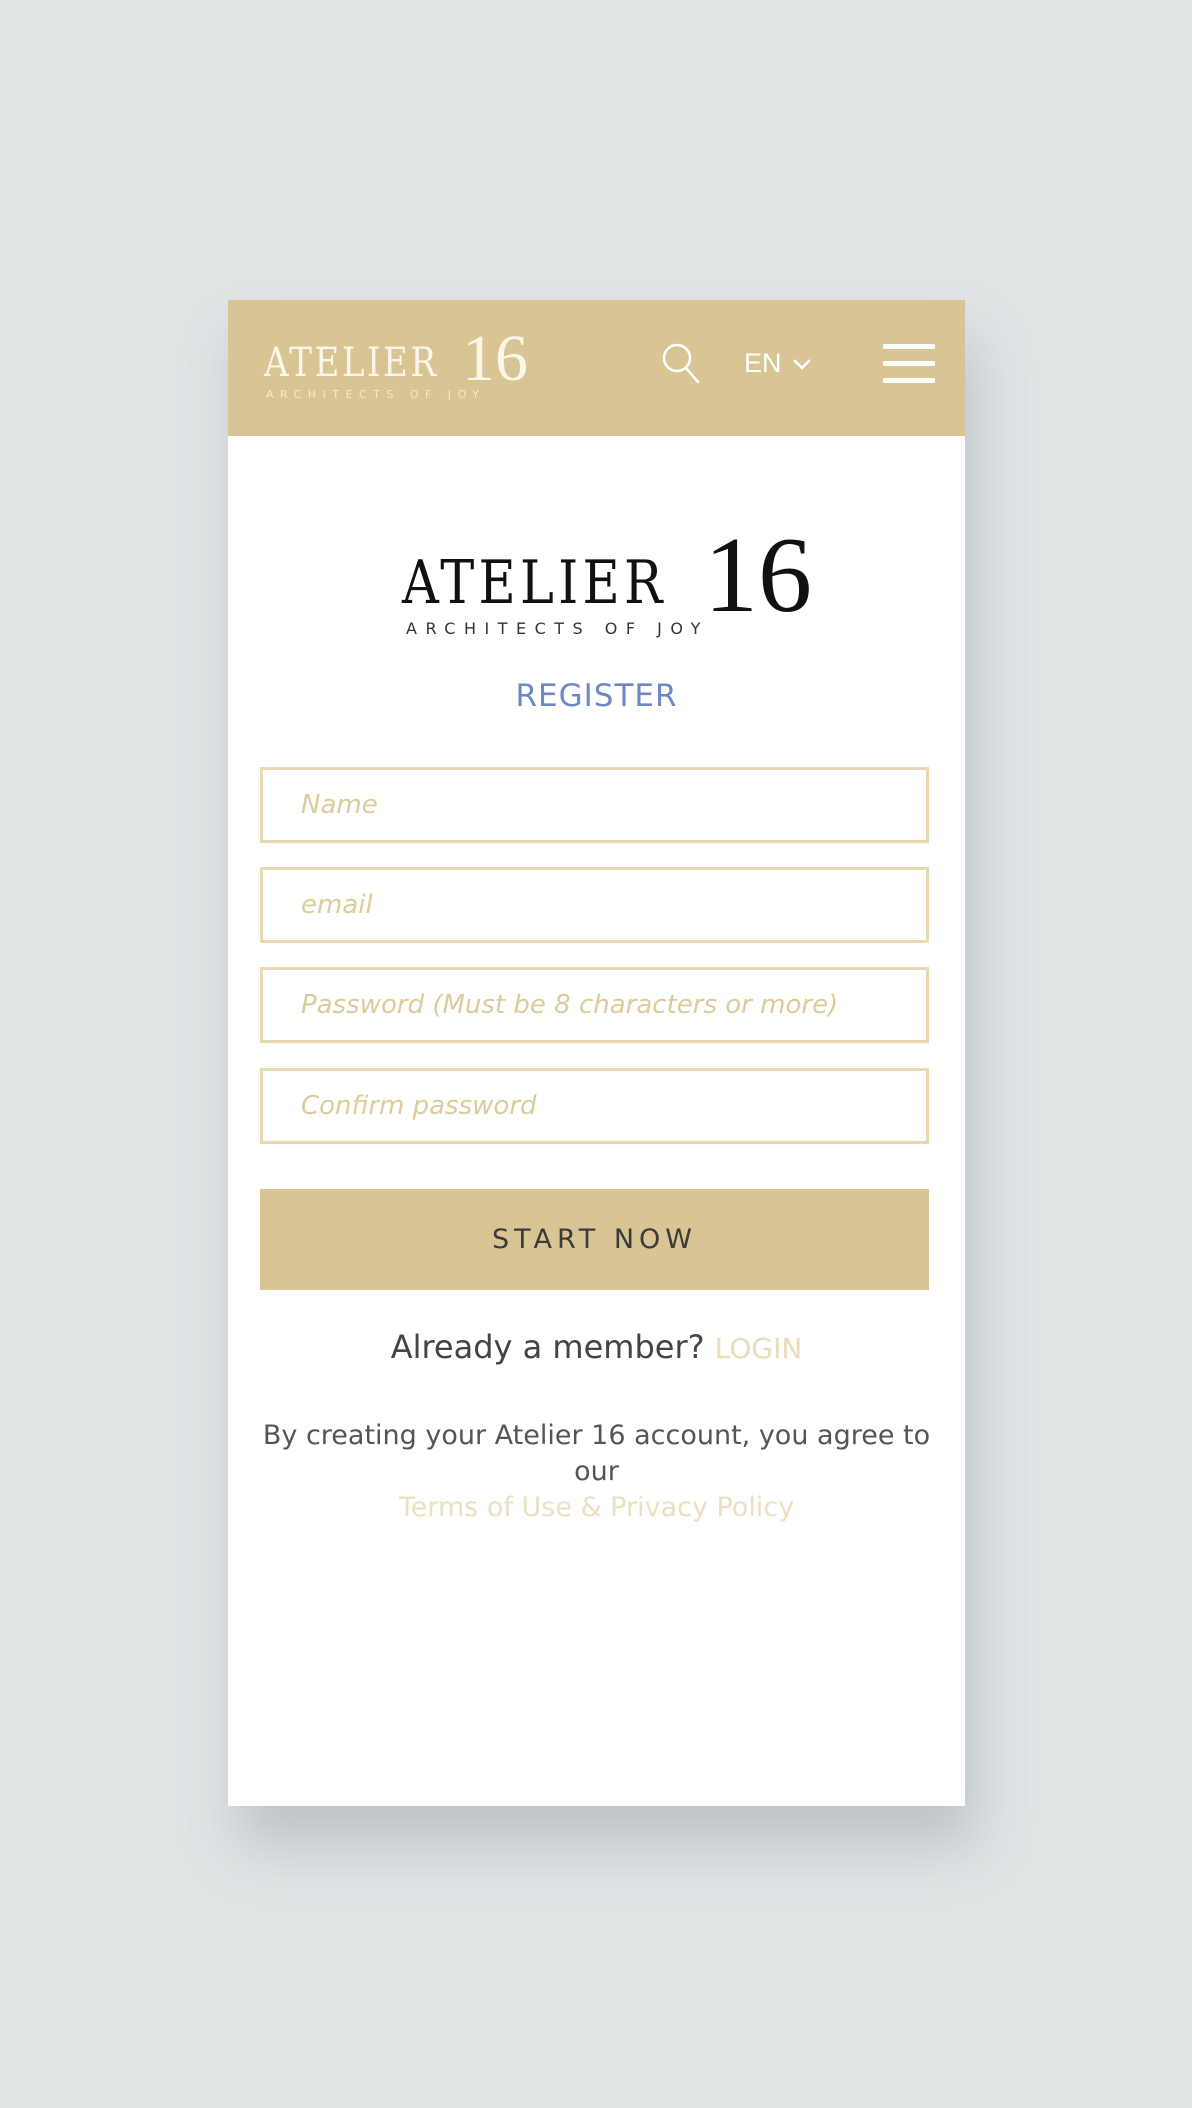  Describe the element at coordinates (909, 346) in the screenshot. I see `hamburger-menu-icon` at that location.